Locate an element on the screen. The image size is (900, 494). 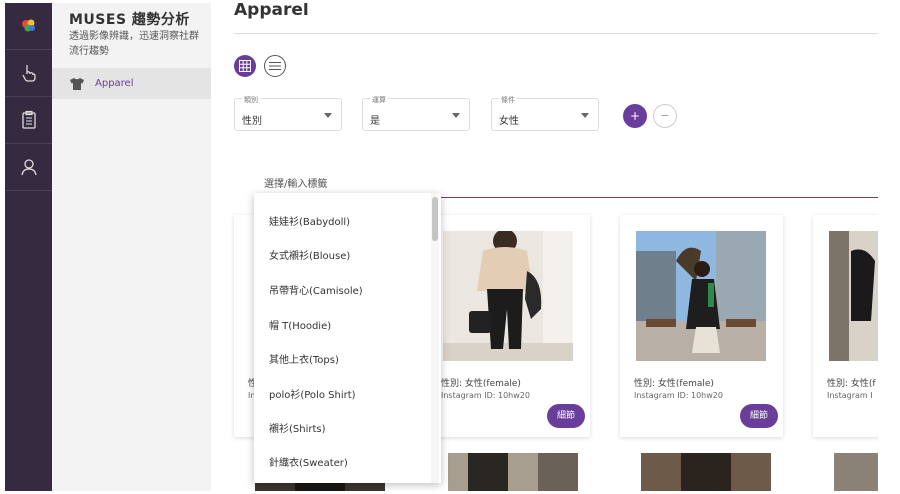
list-icon is located at coordinates (275, 66).